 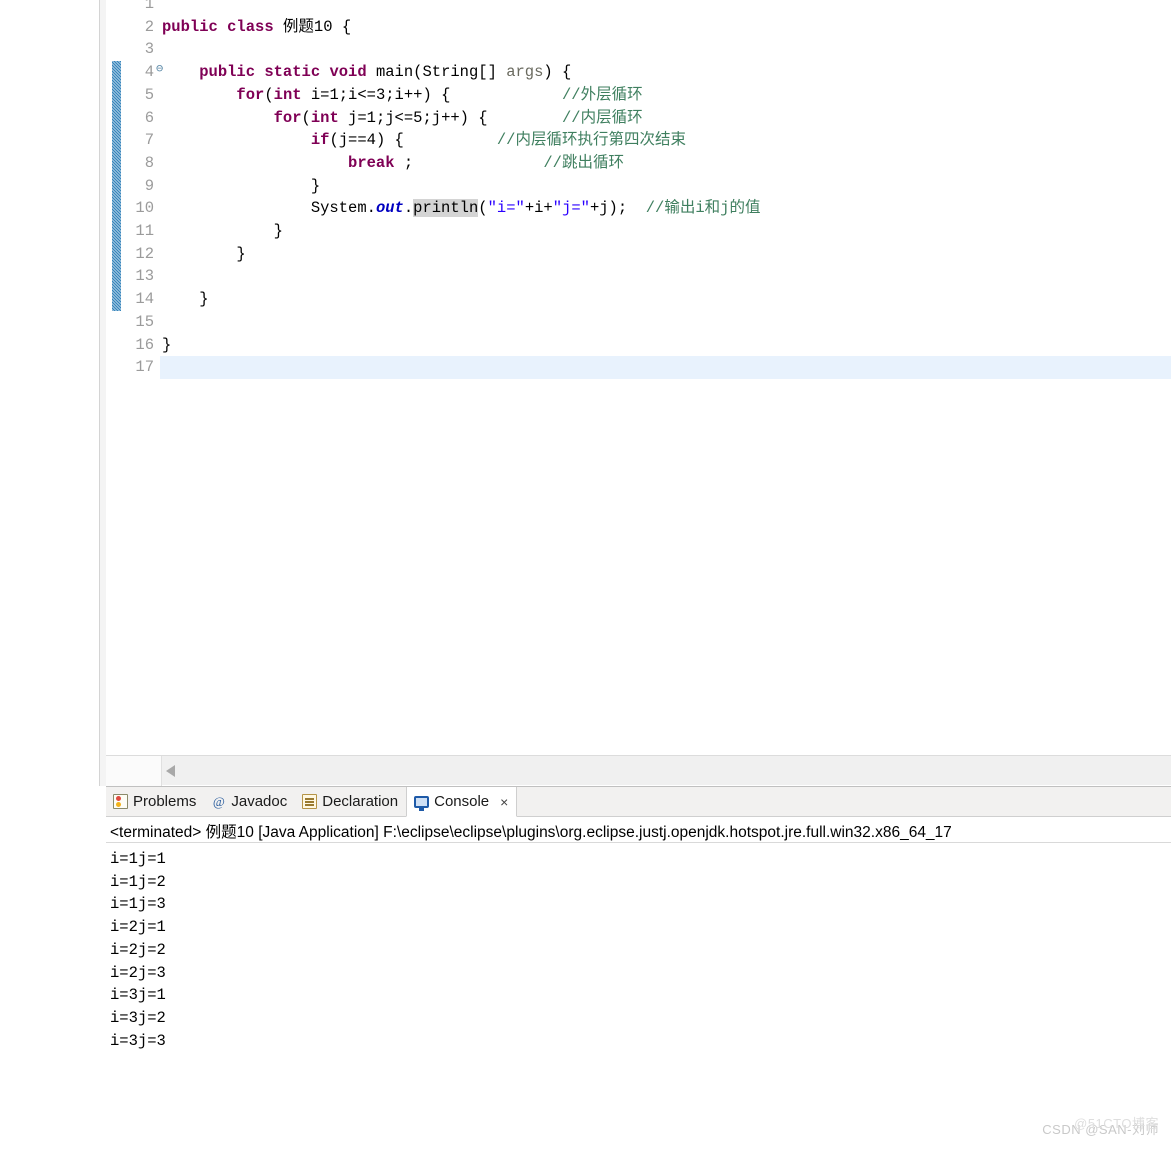 I want to click on code-token: j=1;j<=5;j++) {, so click(x=450, y=117).